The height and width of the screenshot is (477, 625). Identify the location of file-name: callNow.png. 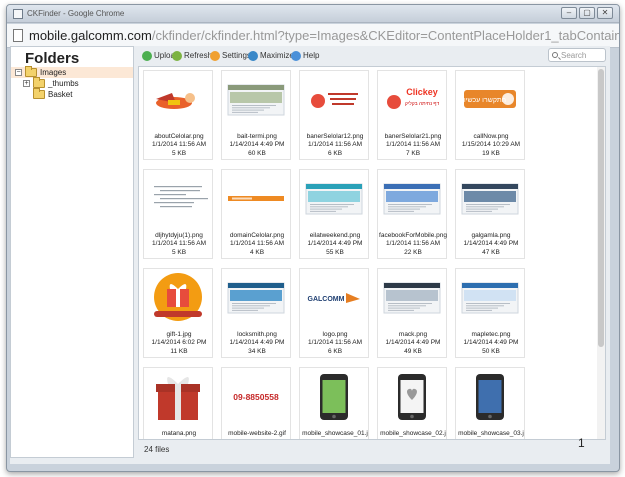
(491, 136).